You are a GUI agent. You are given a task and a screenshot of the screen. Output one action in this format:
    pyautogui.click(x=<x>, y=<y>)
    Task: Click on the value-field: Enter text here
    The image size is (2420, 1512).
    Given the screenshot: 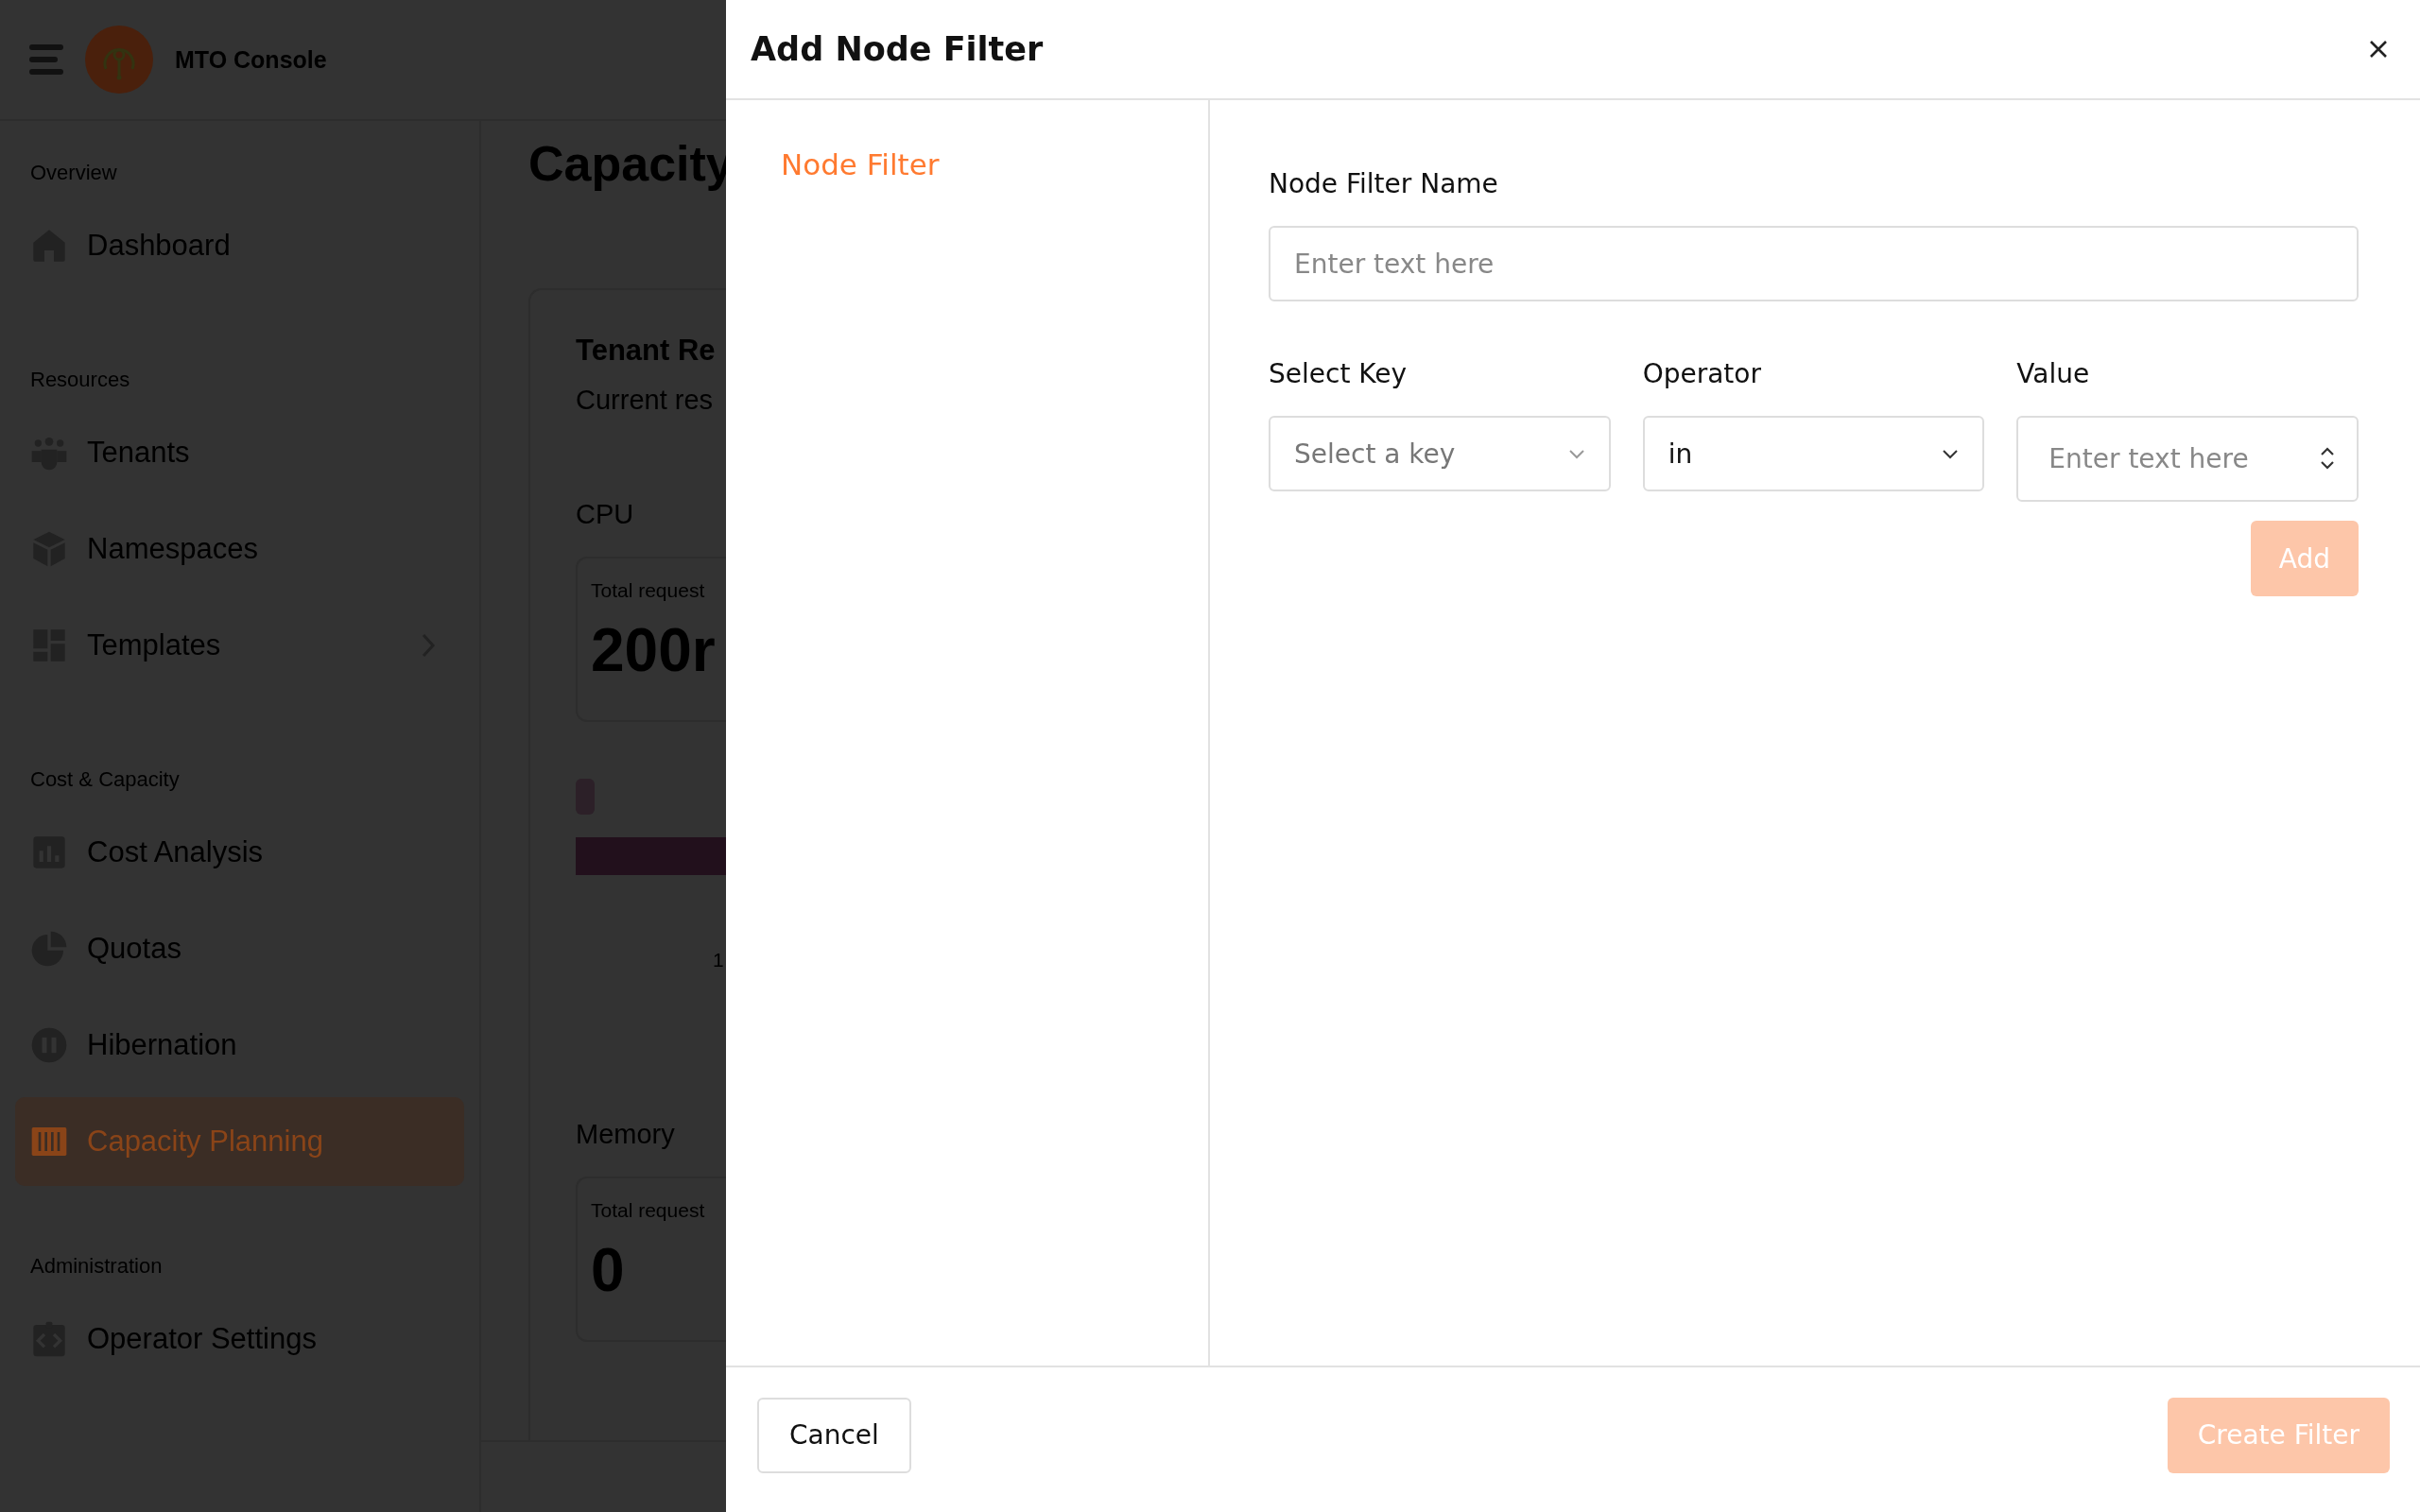 What is the action you would take?
    pyautogui.click(x=2187, y=459)
    